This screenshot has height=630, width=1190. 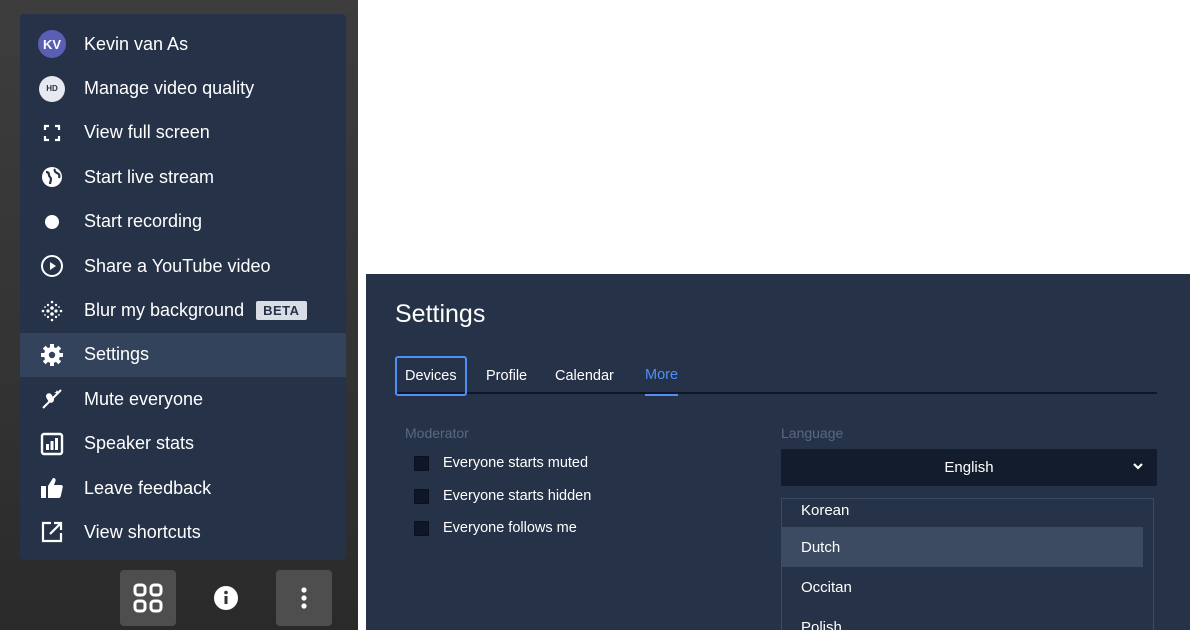 I want to click on menu-item-feedback: Leave feedback, so click(x=183, y=488).